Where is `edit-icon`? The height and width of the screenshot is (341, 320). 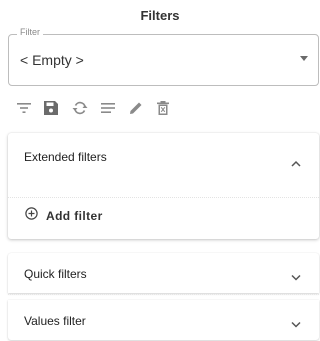 edit-icon is located at coordinates (136, 108).